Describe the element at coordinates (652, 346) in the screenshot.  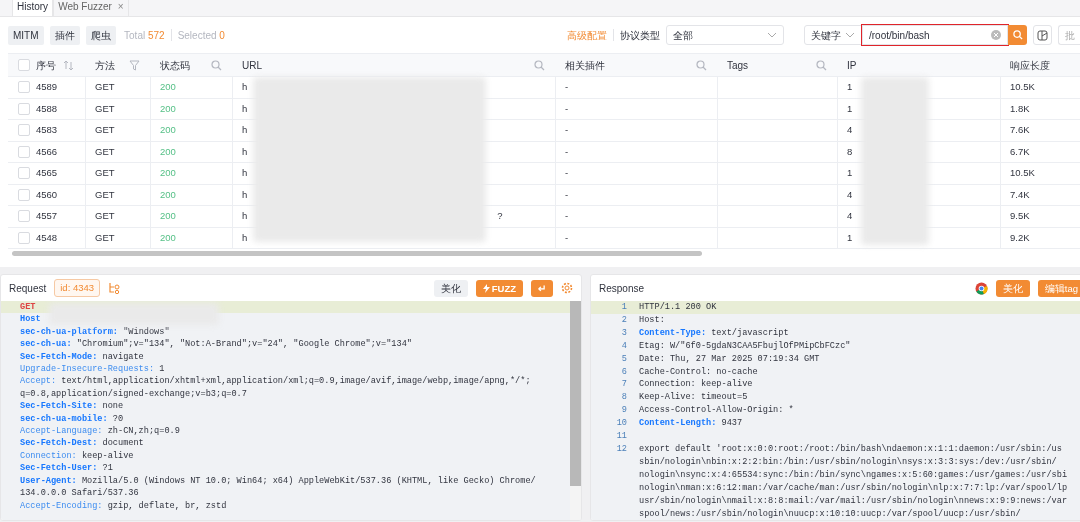
I see `code-line: Etag:` at that location.